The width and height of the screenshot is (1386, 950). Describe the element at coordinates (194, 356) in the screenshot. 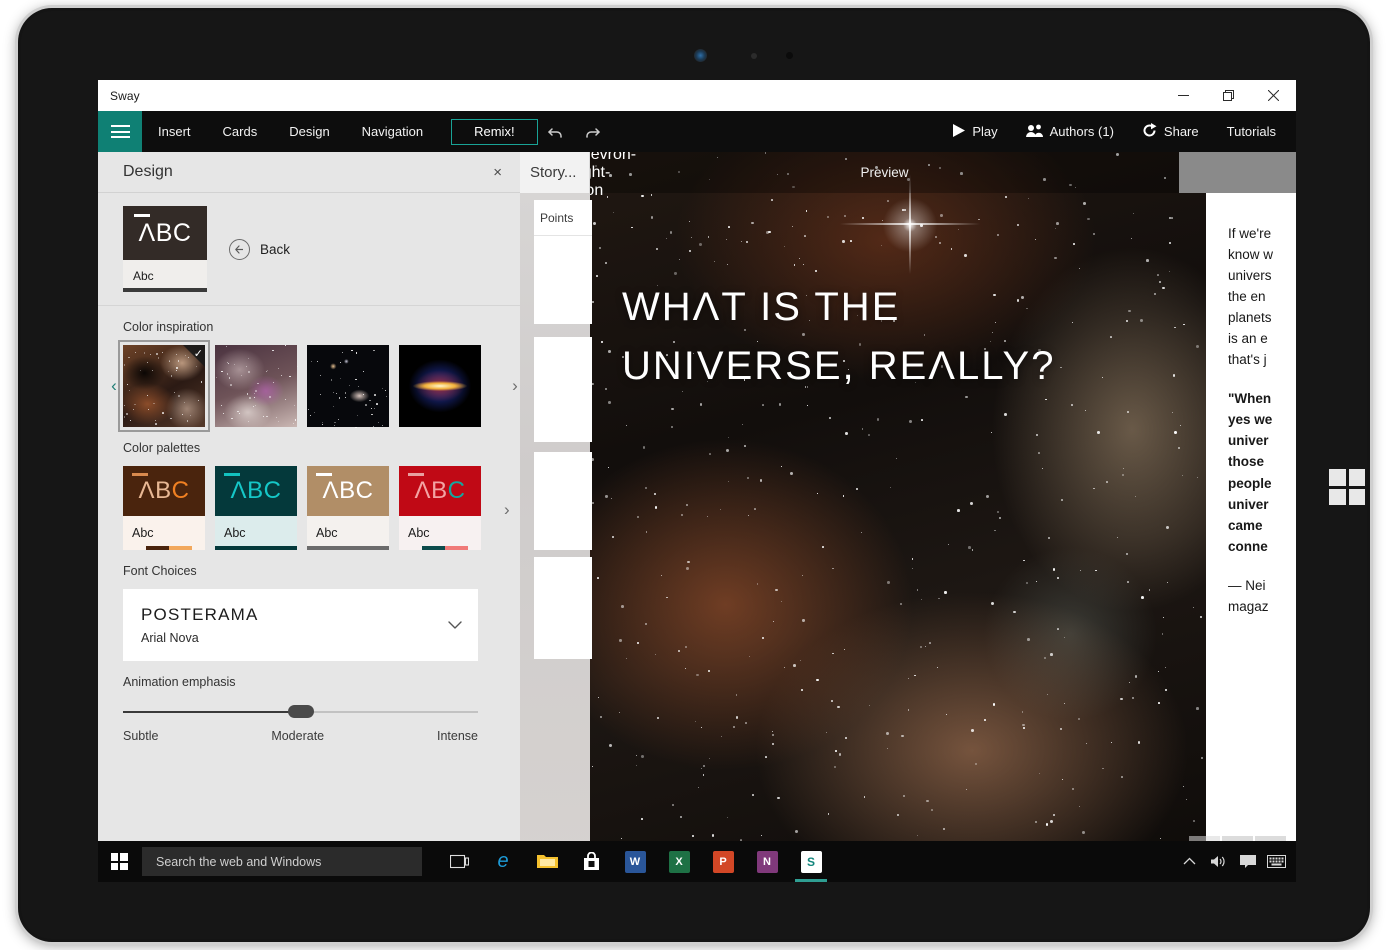

I see `selected-check-icon: ✓` at that location.